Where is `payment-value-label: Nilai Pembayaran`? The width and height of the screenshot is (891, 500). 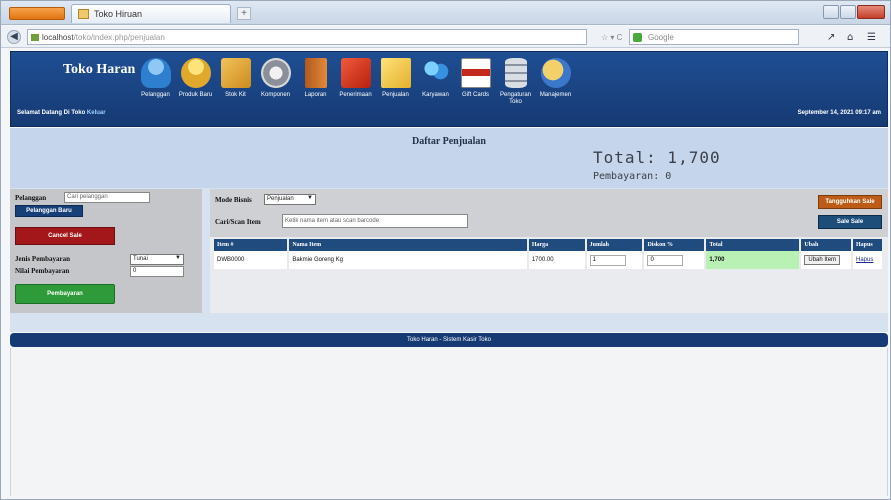 payment-value-label: Nilai Pembayaran is located at coordinates (42, 271).